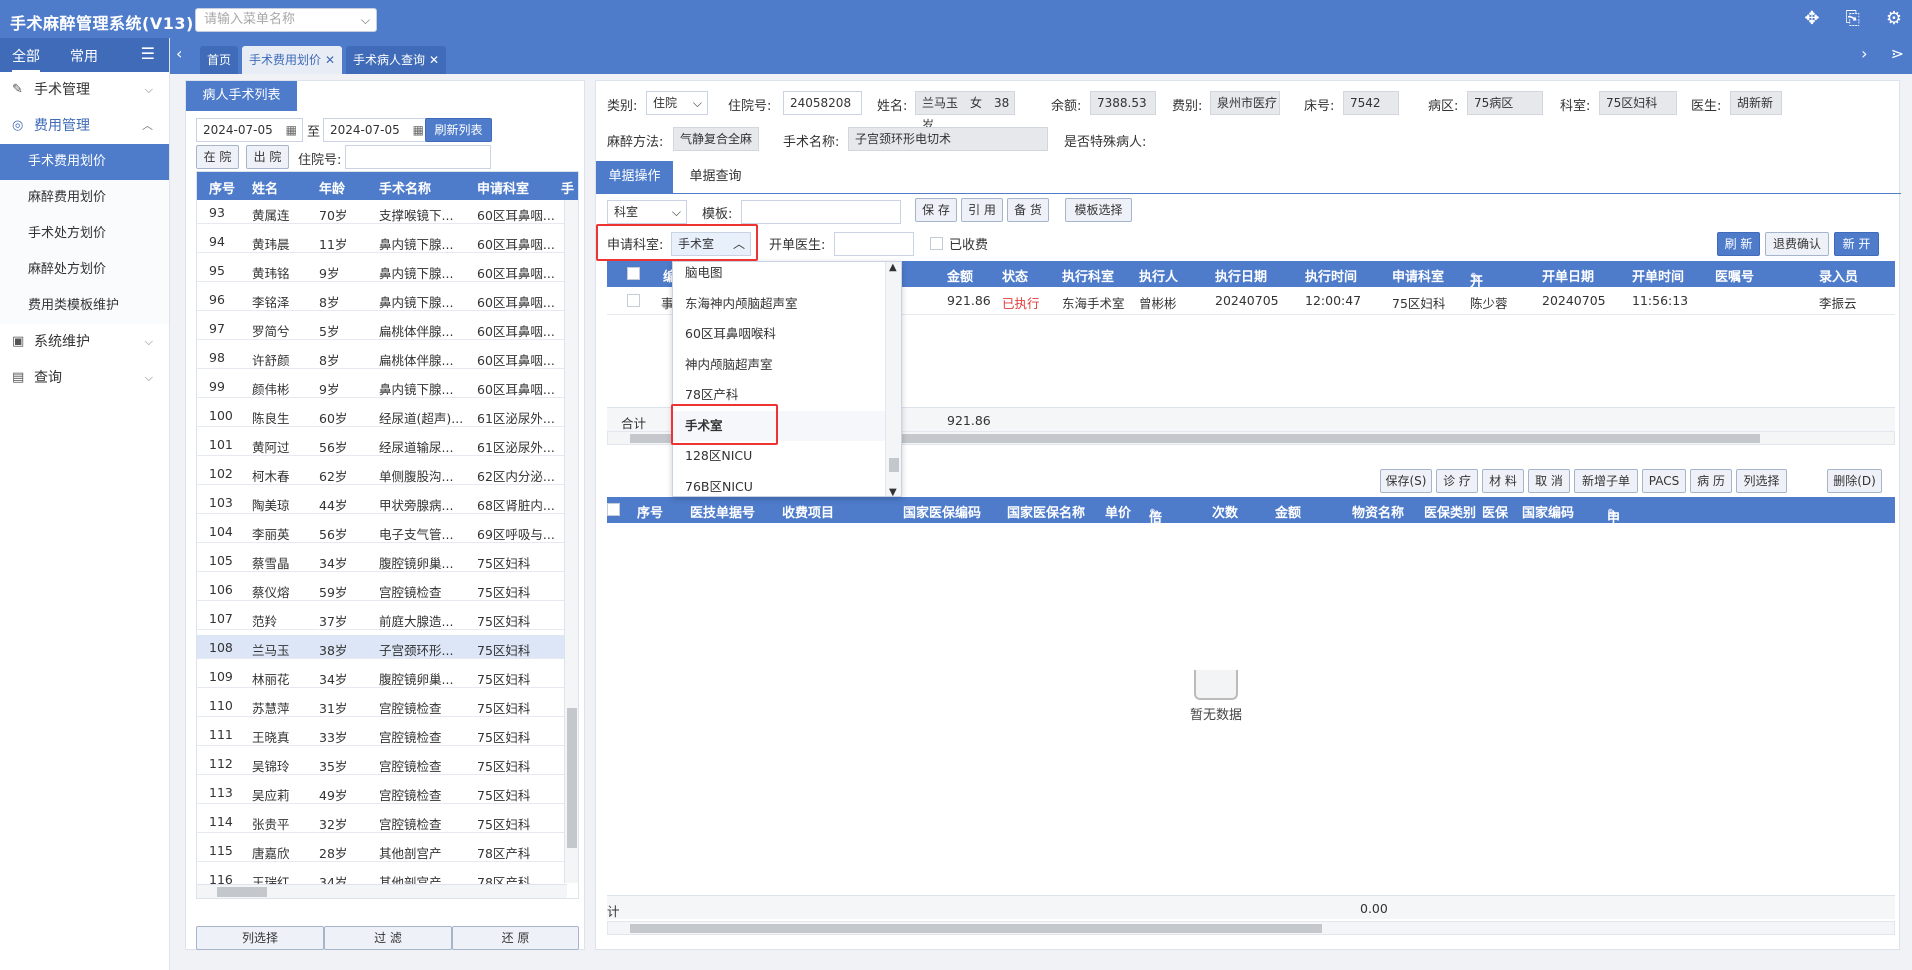 The height and width of the screenshot is (970, 1912). What do you see at coordinates (418, 157) in the screenshot?
I see `admission-no-input` at bounding box center [418, 157].